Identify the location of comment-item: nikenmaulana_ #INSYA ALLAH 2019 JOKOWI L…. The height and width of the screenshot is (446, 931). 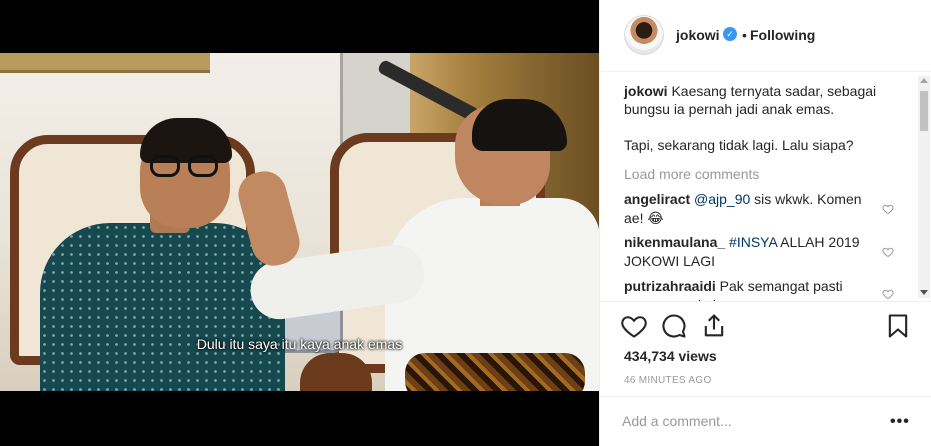
(749, 252).